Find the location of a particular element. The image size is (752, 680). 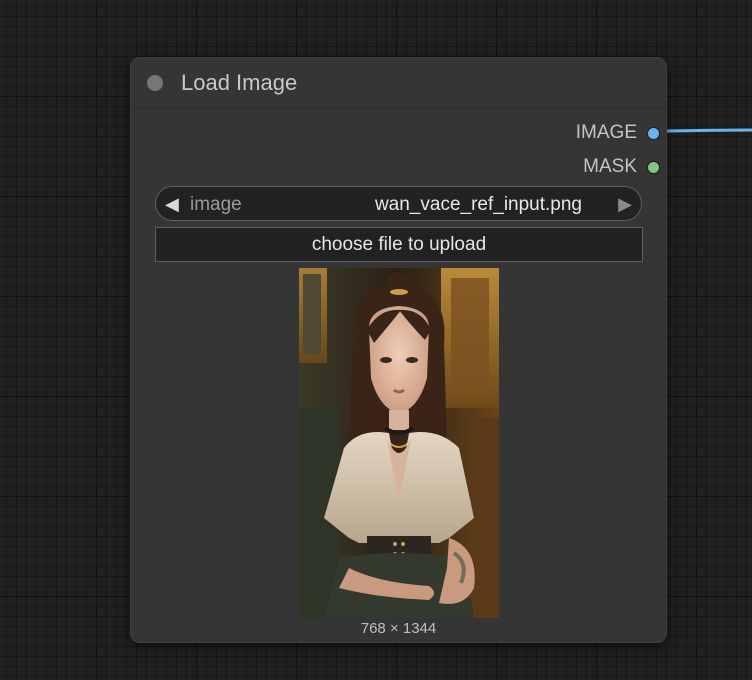

output-slot-mask-dot is located at coordinates (653, 167).